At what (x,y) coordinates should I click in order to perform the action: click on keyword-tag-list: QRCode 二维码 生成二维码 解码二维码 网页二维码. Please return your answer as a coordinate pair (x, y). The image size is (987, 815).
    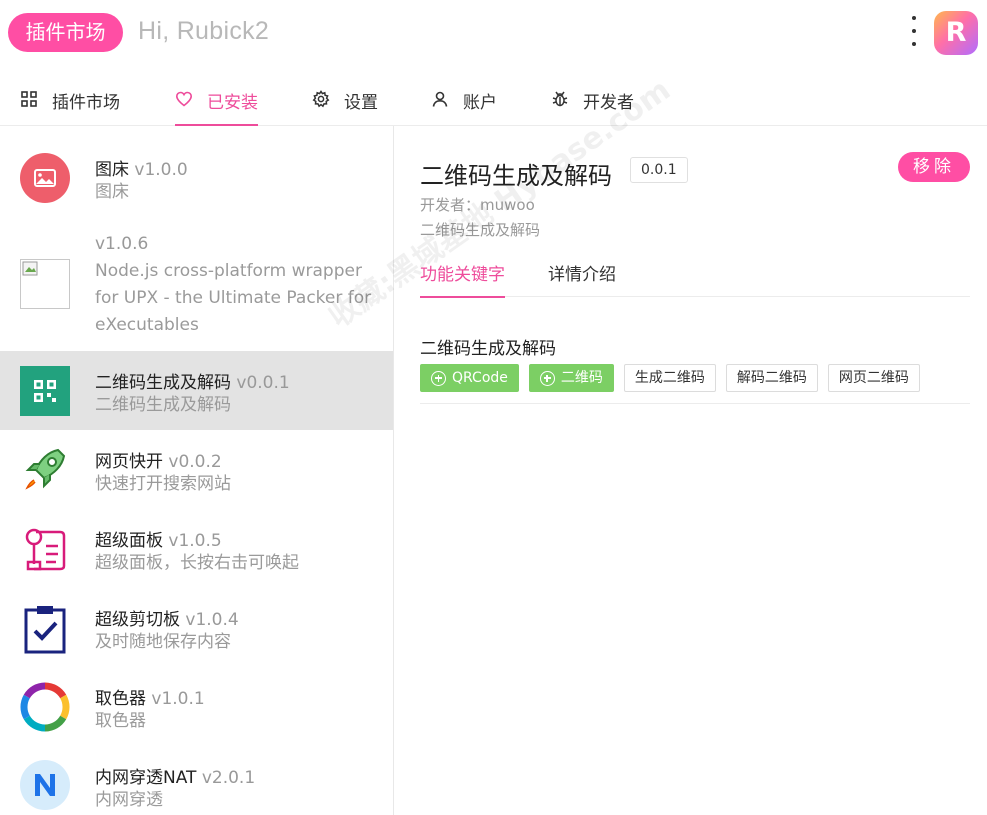
    Looking at the image, I should click on (670, 378).